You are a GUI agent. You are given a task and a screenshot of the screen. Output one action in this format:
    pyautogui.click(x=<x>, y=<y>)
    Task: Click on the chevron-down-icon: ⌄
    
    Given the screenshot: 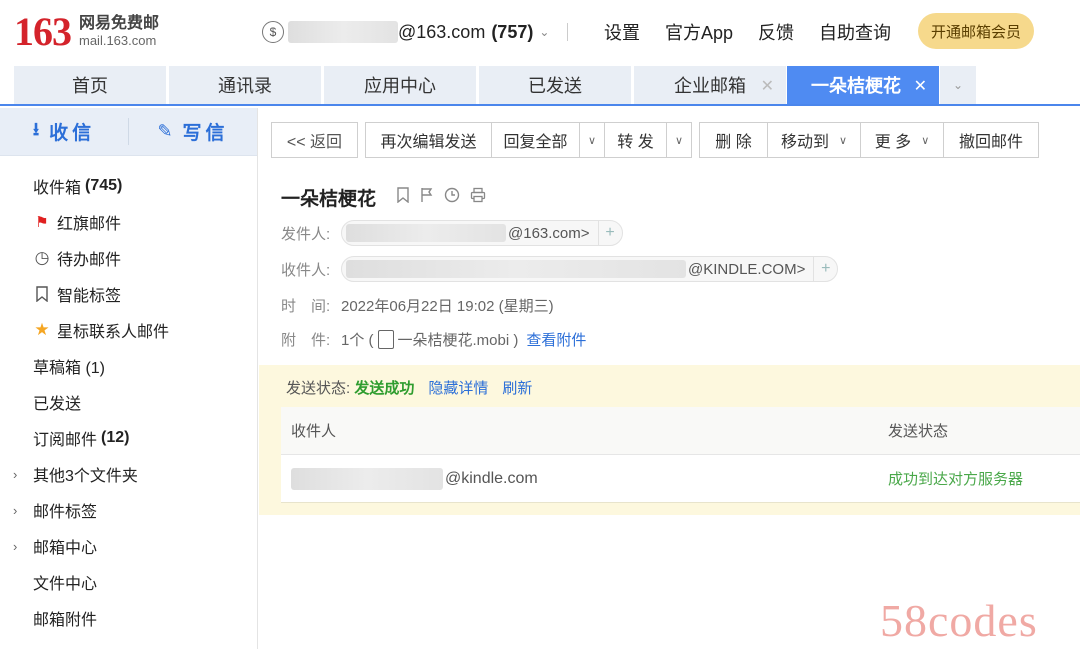 What is the action you would take?
    pyautogui.click(x=544, y=32)
    